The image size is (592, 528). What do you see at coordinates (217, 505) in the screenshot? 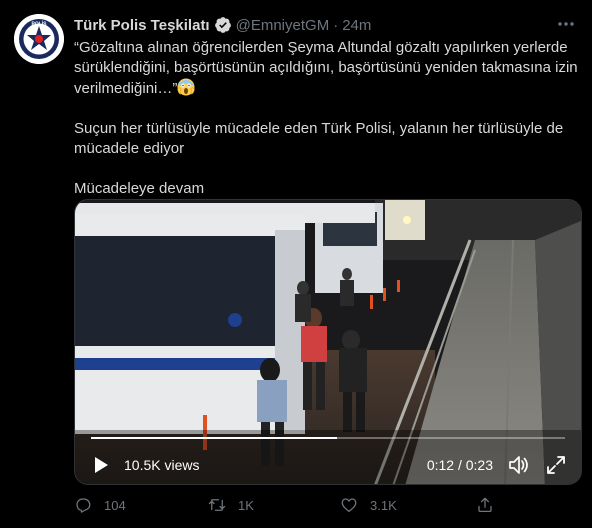
I see `retweet-icon` at bounding box center [217, 505].